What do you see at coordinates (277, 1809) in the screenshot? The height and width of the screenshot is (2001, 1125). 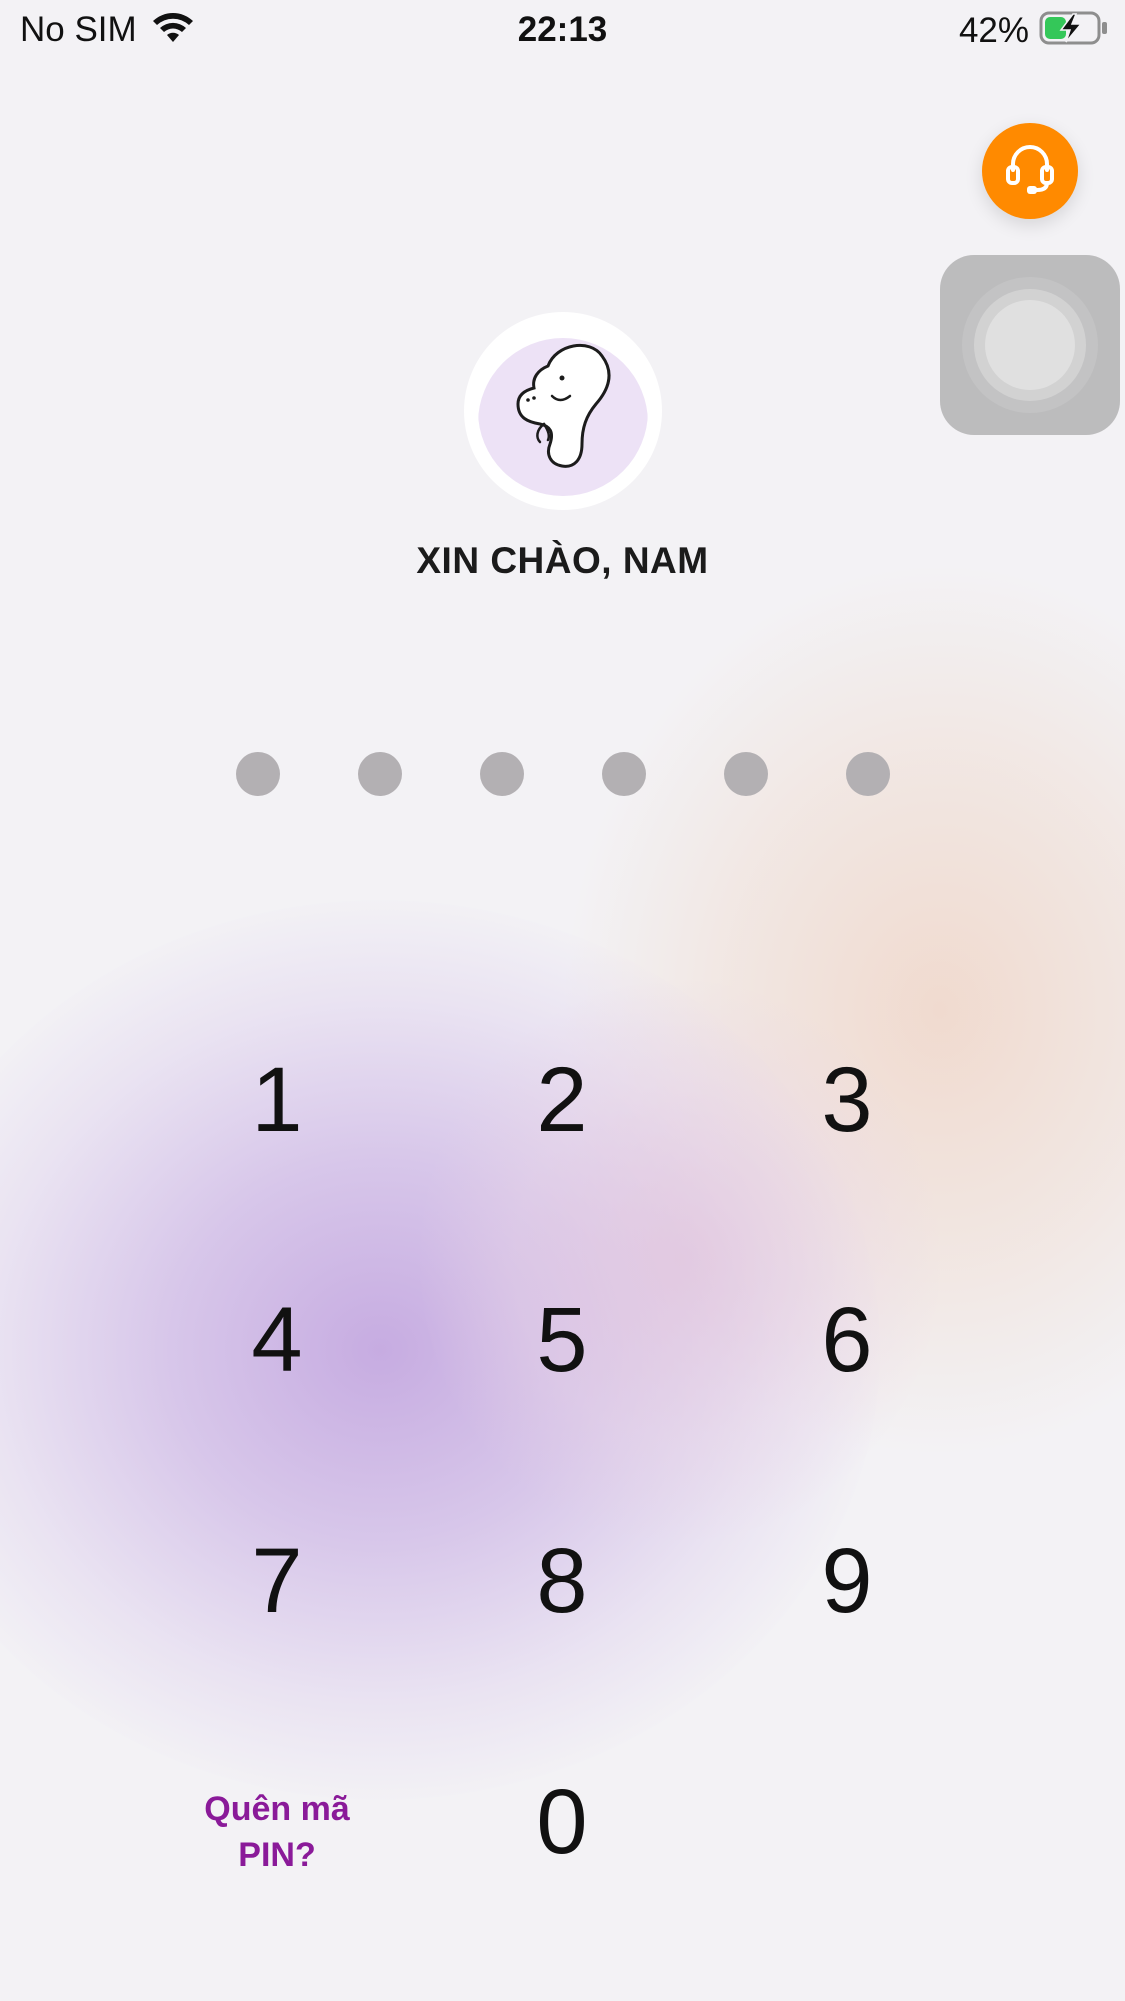 I see `forgot-pin-line1: Quên mã` at bounding box center [277, 1809].